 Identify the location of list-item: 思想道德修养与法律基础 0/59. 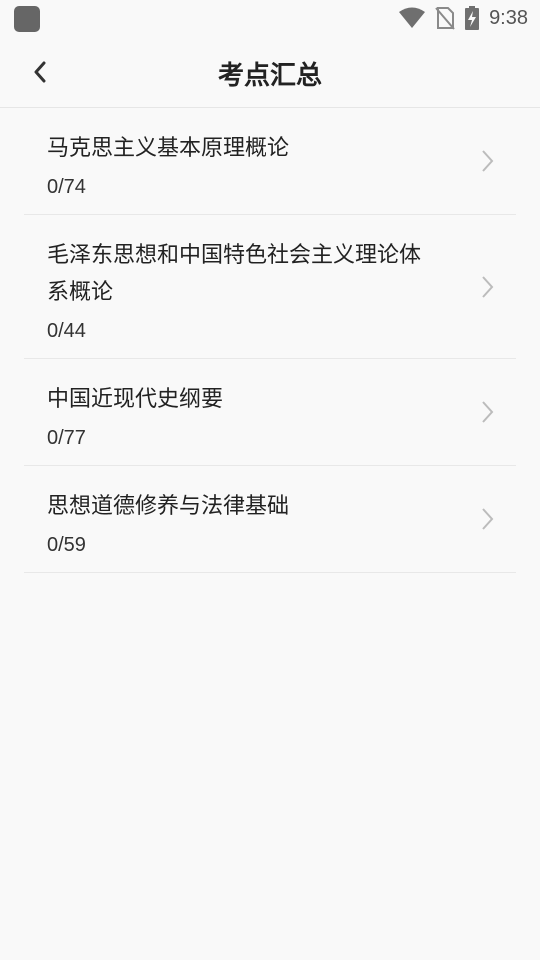
(270, 519).